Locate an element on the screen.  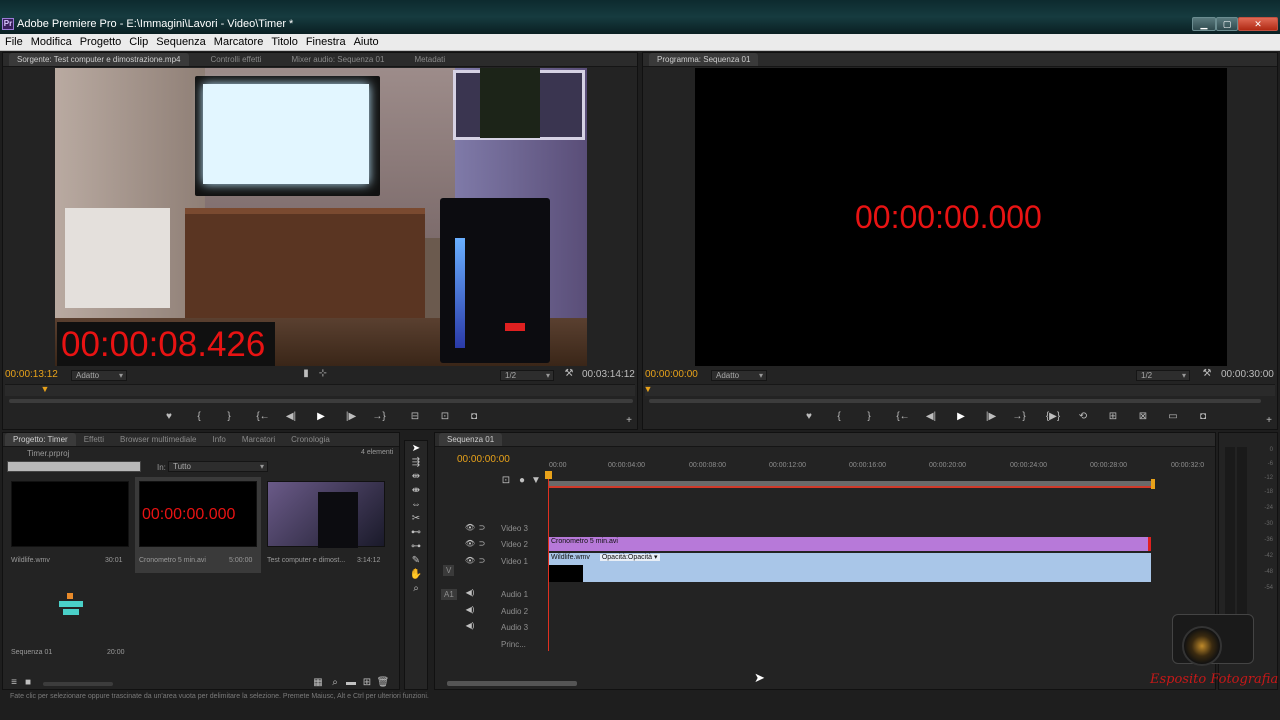
snap-icon: ⊡ is located at coordinates (506, 481).